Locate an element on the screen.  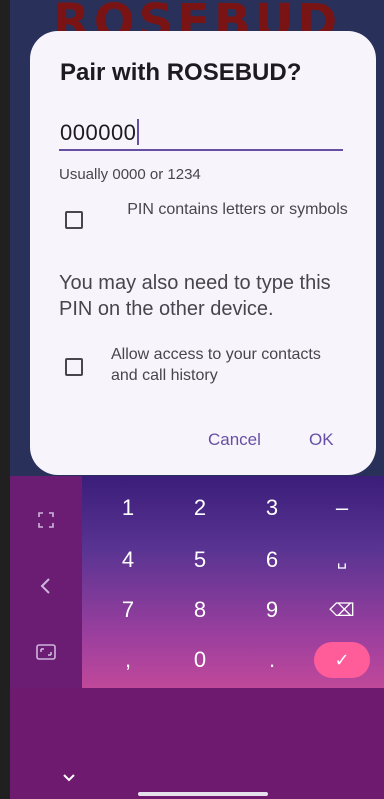
key-minus: – is located at coordinates (342, 508).